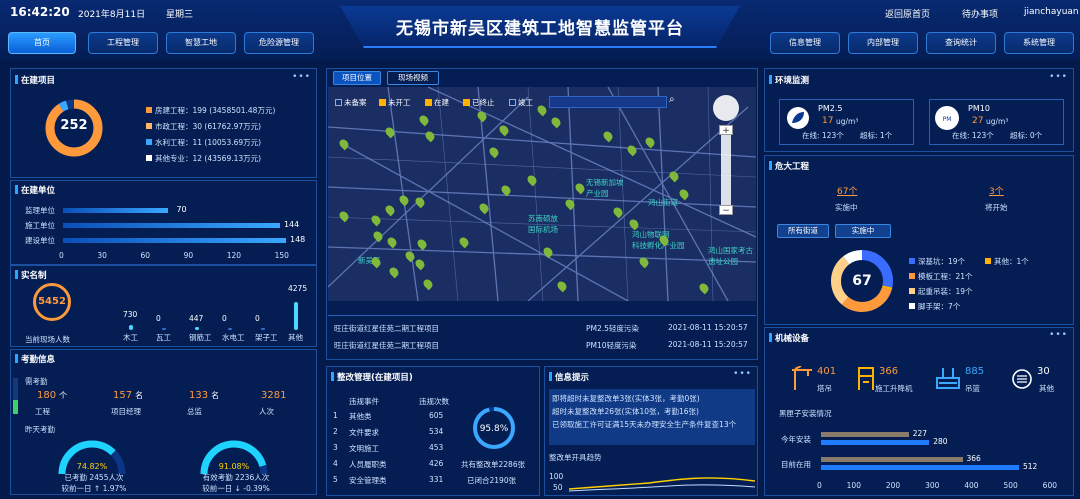 Image resolution: width=1080 pixels, height=499 pixels. I want to click on danger-title: 危大工程, so click(789, 166).